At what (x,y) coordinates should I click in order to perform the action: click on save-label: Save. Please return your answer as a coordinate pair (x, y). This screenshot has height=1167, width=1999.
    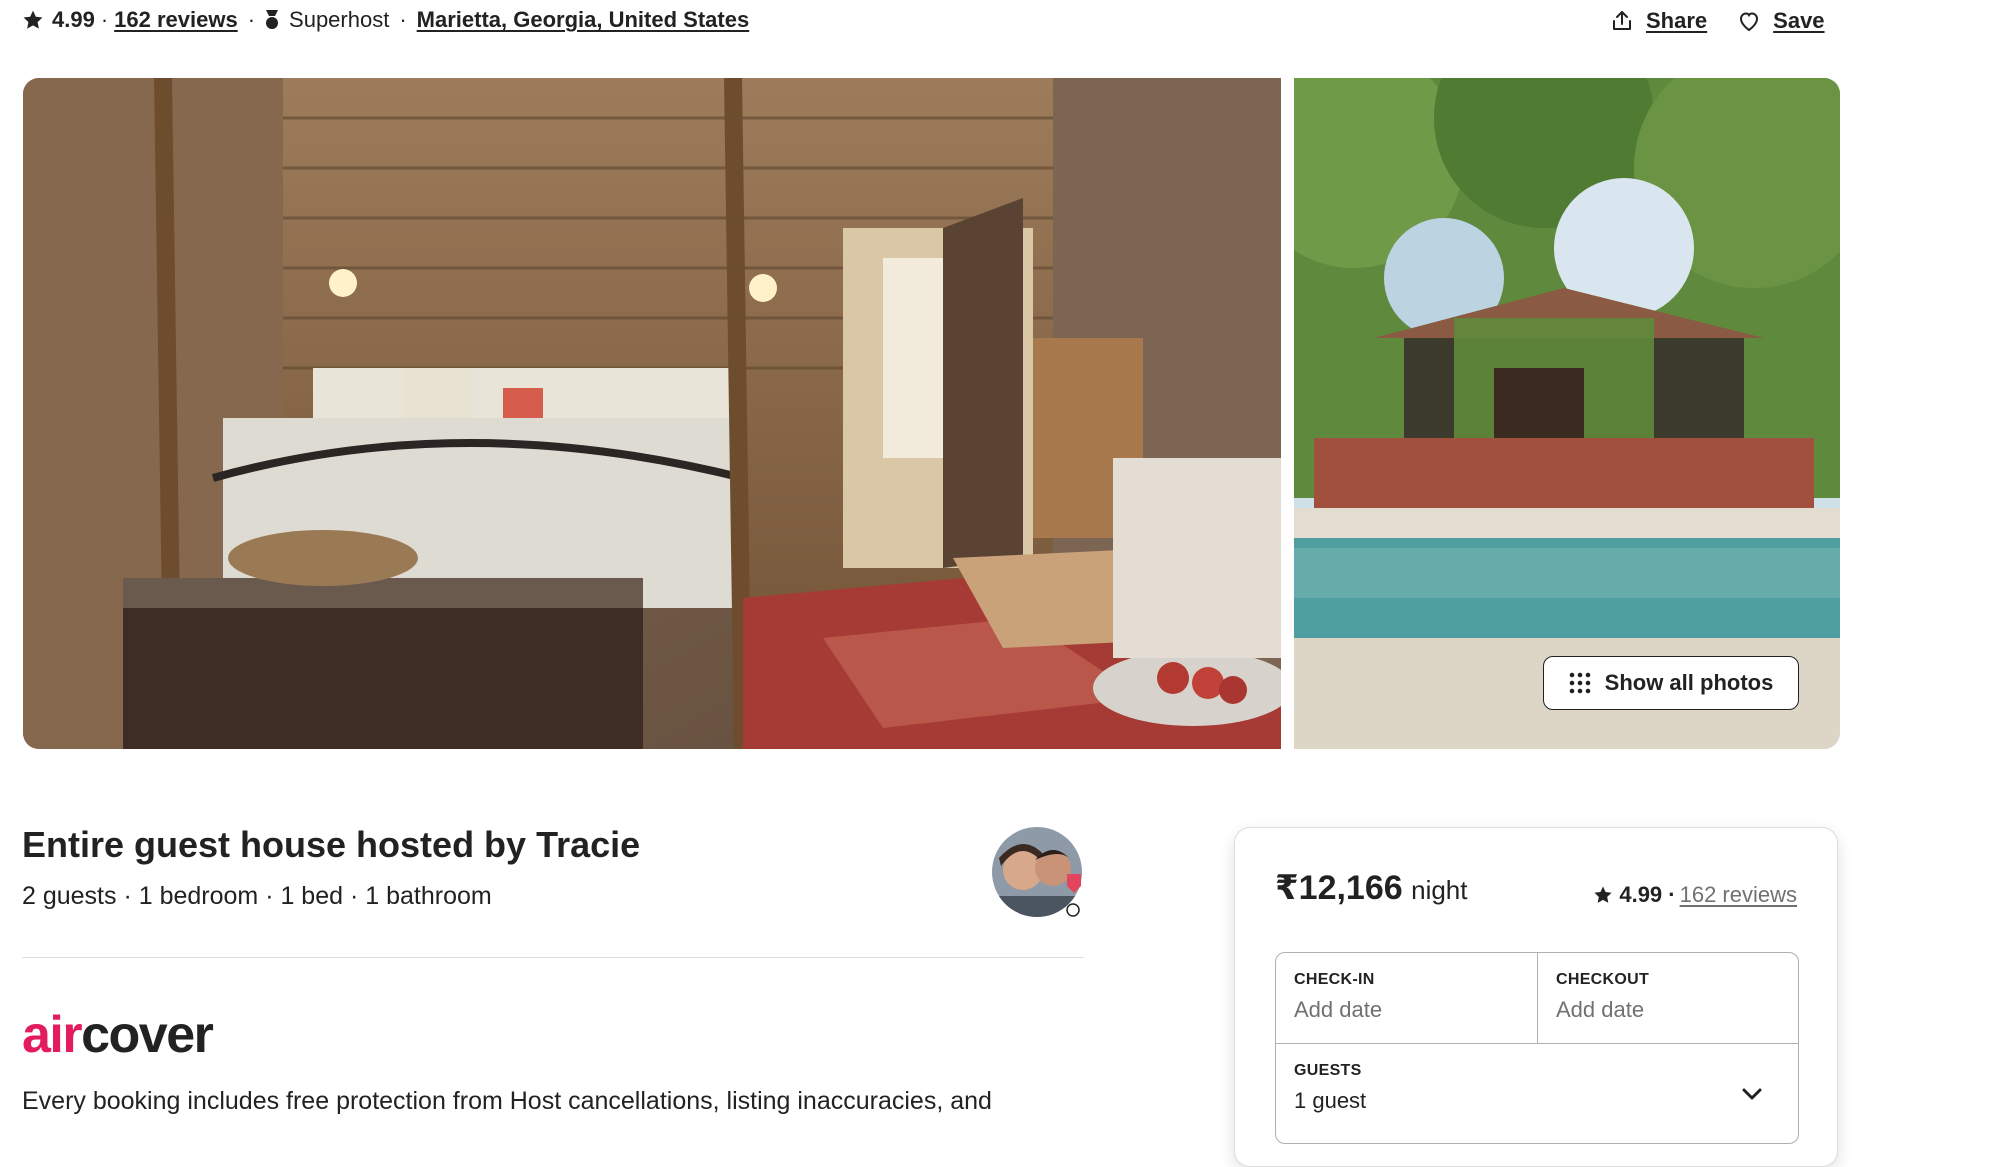
    Looking at the image, I should click on (1799, 20).